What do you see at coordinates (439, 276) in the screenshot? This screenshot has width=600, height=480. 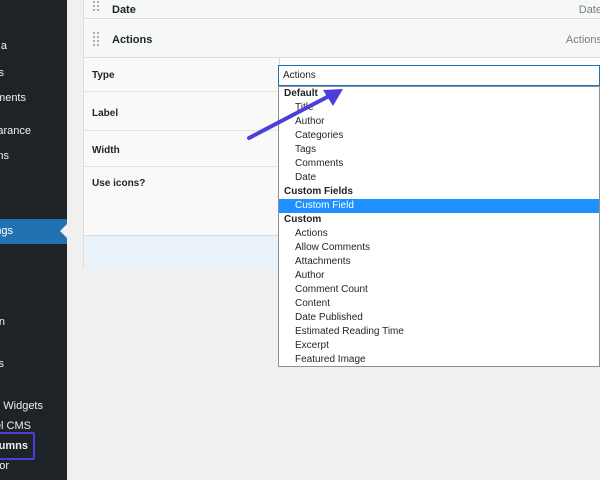 I see `option-author-custom: Author` at bounding box center [439, 276].